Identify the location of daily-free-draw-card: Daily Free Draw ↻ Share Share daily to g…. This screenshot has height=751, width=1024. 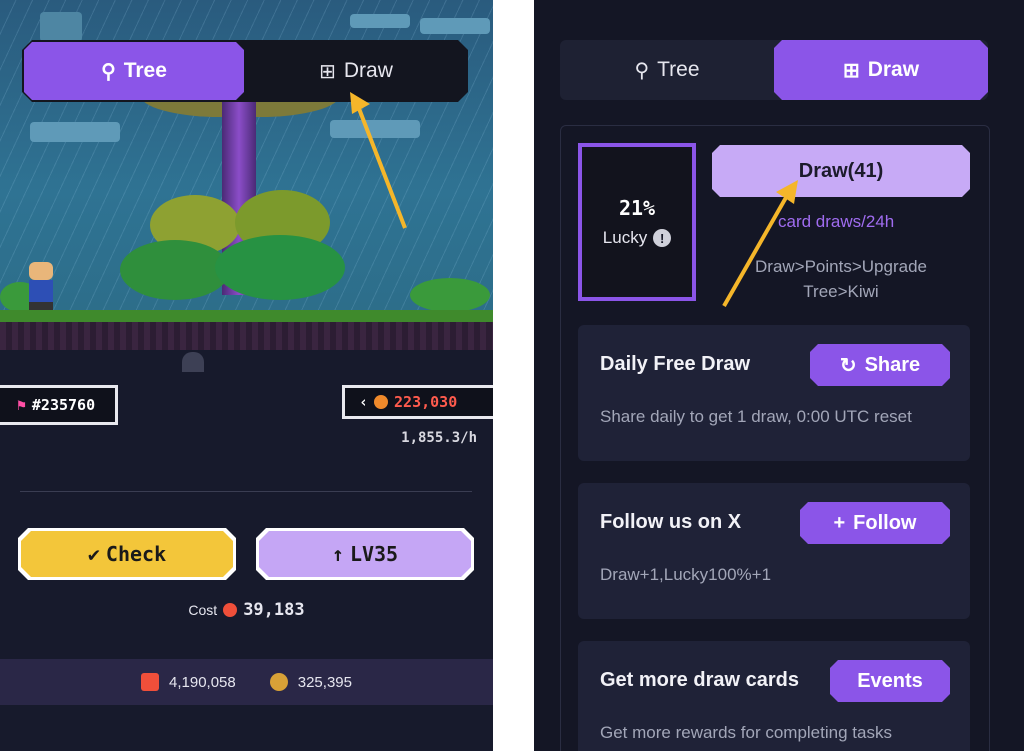
(774, 393).